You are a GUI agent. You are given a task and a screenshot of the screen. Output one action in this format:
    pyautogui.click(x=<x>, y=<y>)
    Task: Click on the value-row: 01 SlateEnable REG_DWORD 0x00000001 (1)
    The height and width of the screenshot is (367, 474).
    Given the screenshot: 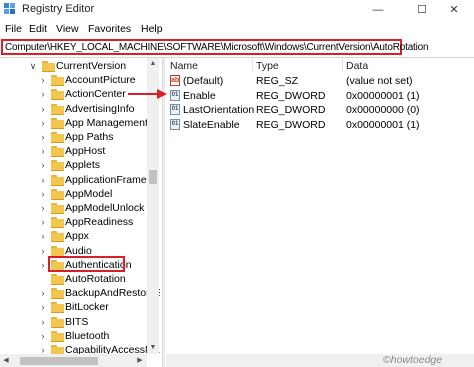 What is the action you would take?
    pyautogui.click(x=316, y=125)
    